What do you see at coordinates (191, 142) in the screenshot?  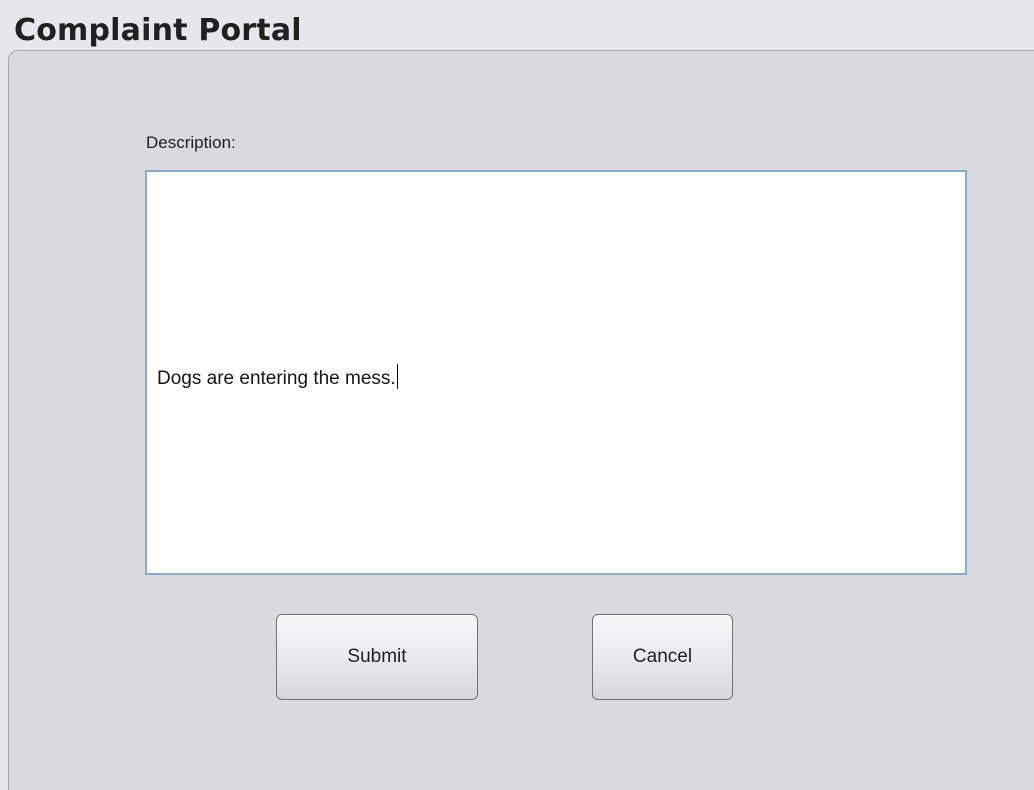 I see `description-label: Description:` at bounding box center [191, 142].